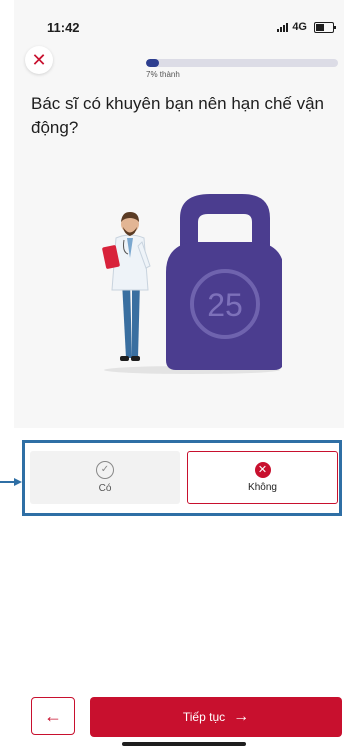 The height and width of the screenshot is (747, 344). Describe the element at coordinates (242, 63) in the screenshot. I see `progress-bar` at that location.